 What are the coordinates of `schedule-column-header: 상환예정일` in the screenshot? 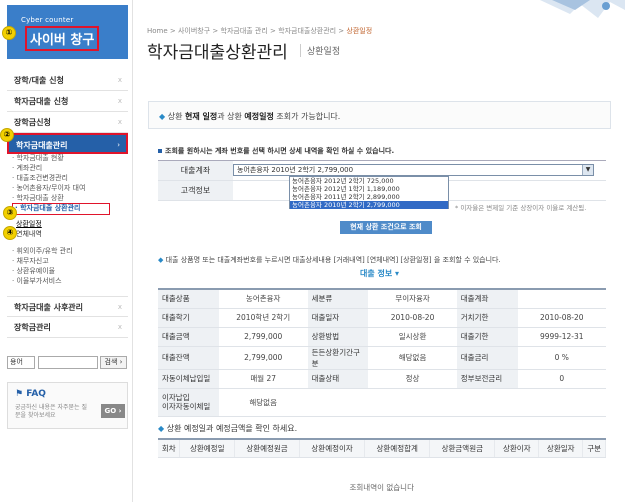 It's located at (207, 448).